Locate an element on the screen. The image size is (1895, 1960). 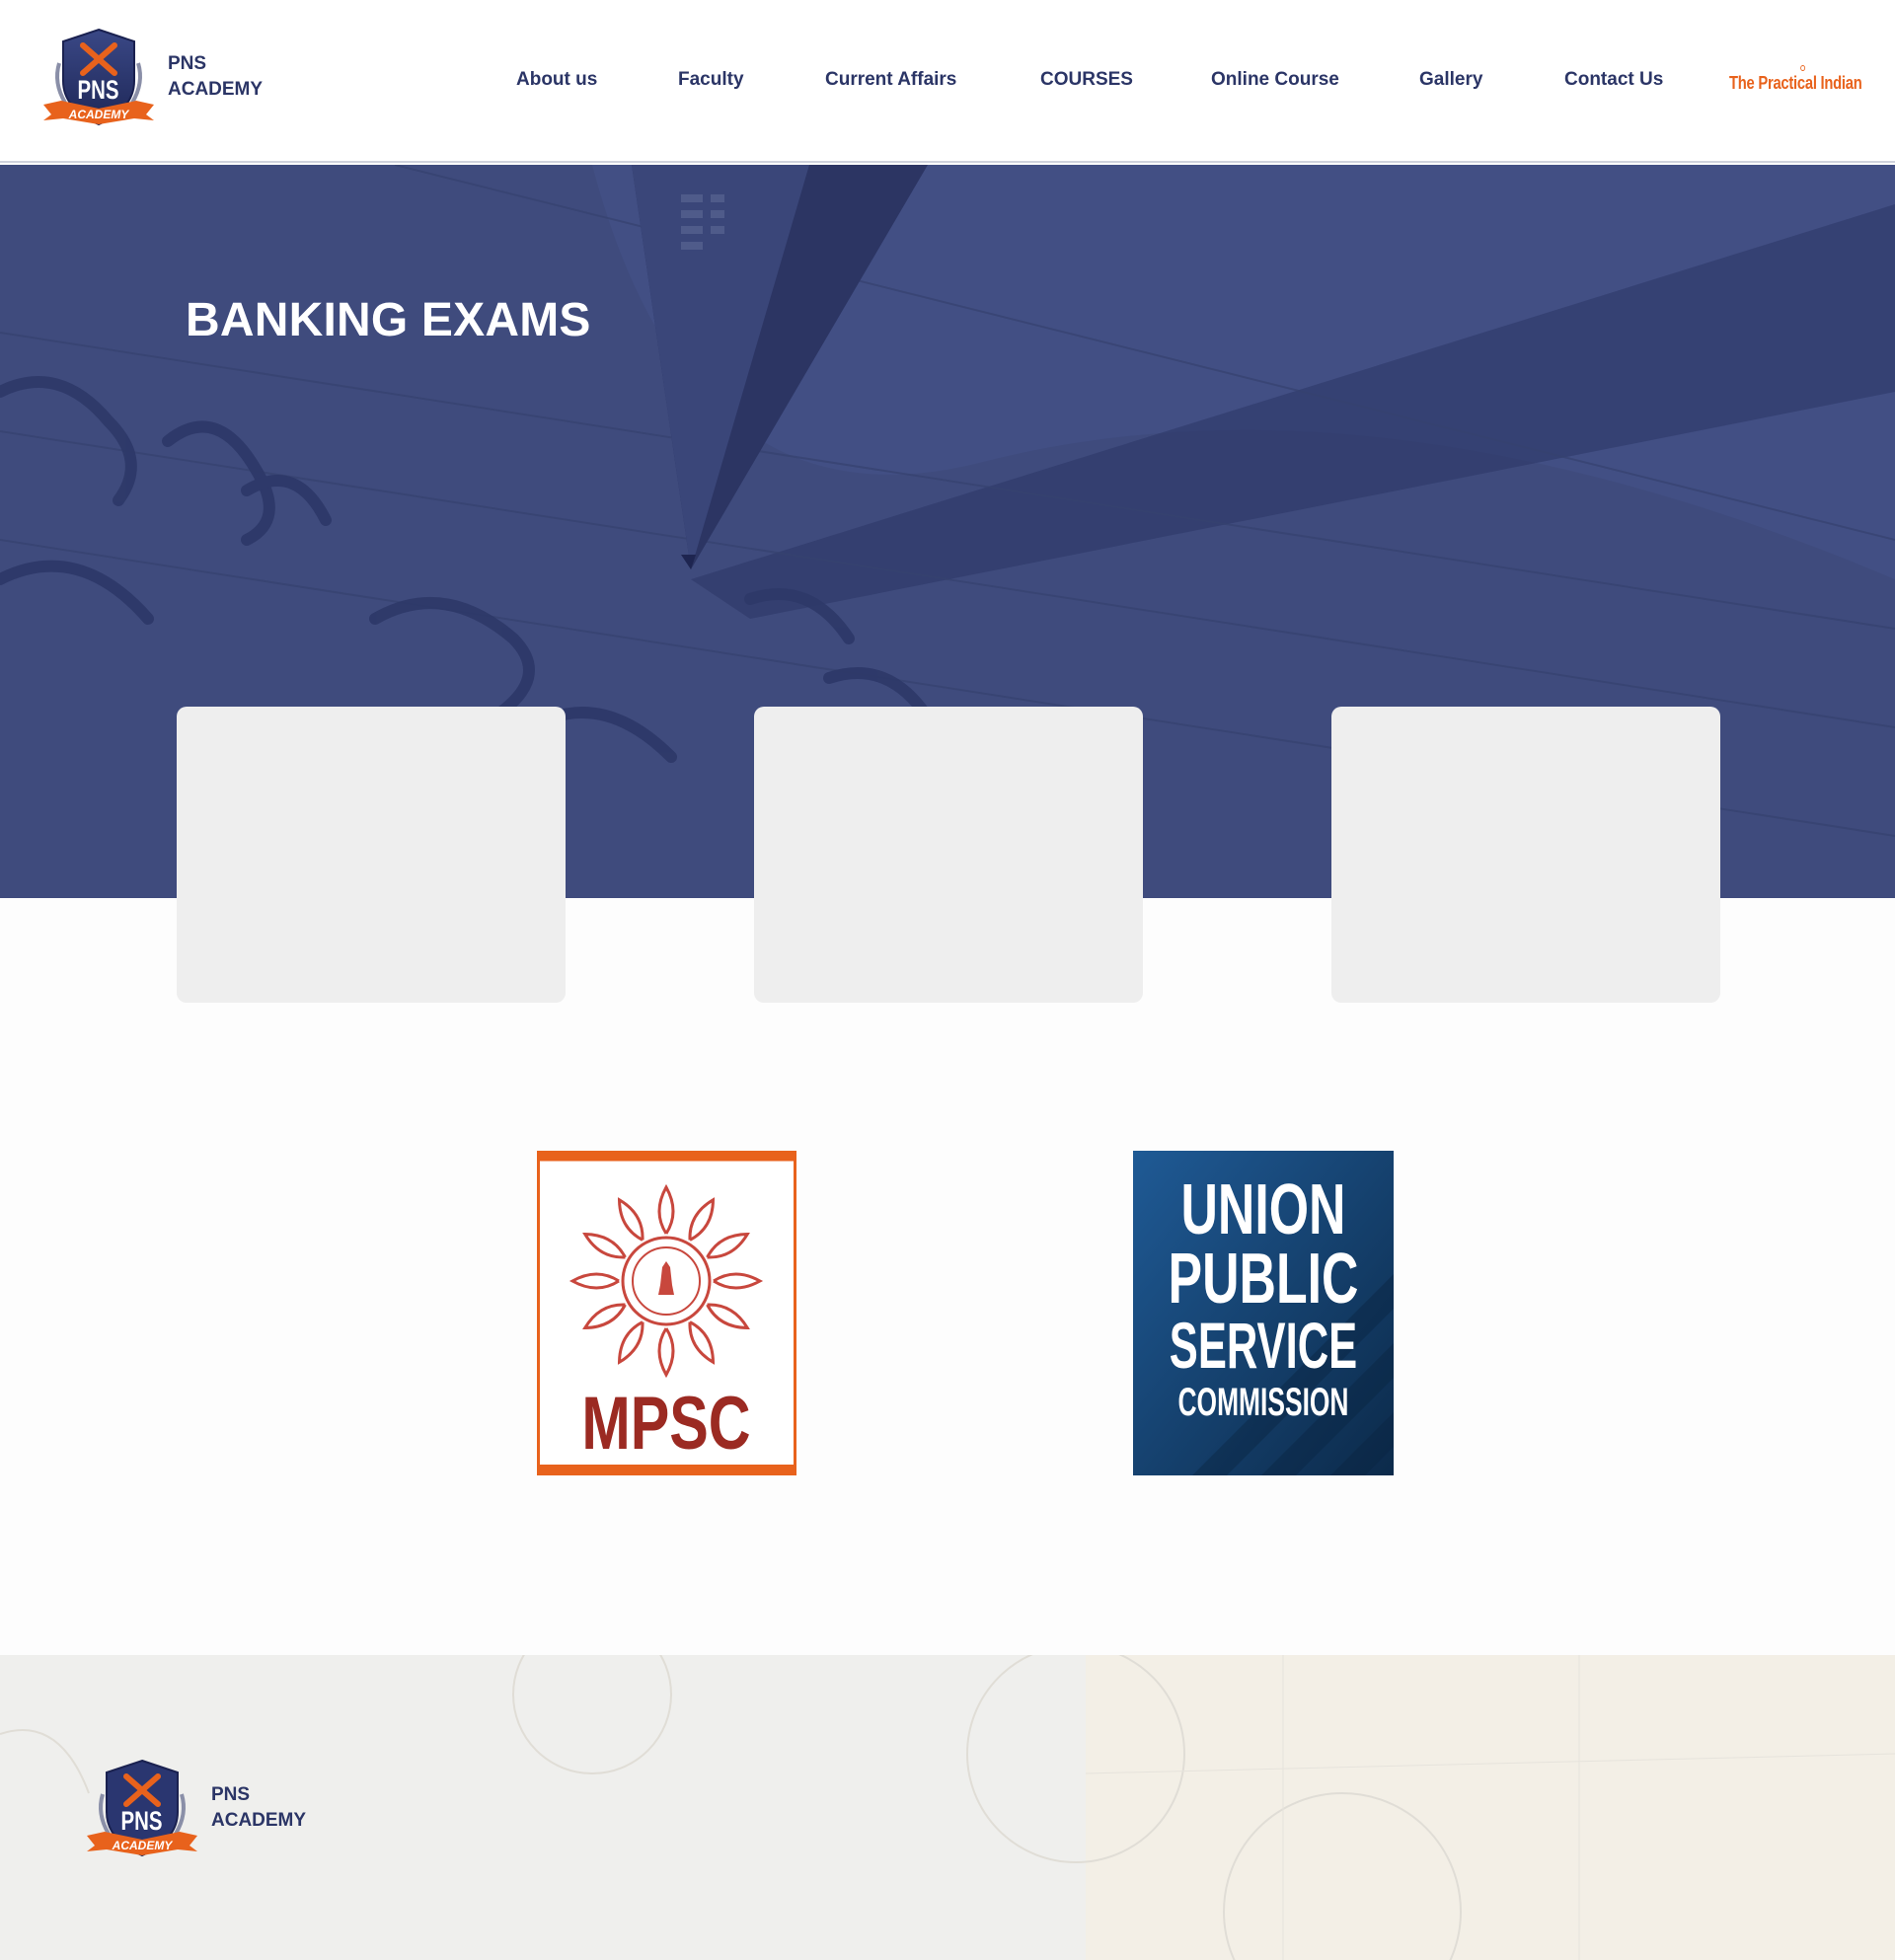
upsc-logo-image: UNION PUBLIC SERVICE COMMISSION is located at coordinates (1263, 1313).